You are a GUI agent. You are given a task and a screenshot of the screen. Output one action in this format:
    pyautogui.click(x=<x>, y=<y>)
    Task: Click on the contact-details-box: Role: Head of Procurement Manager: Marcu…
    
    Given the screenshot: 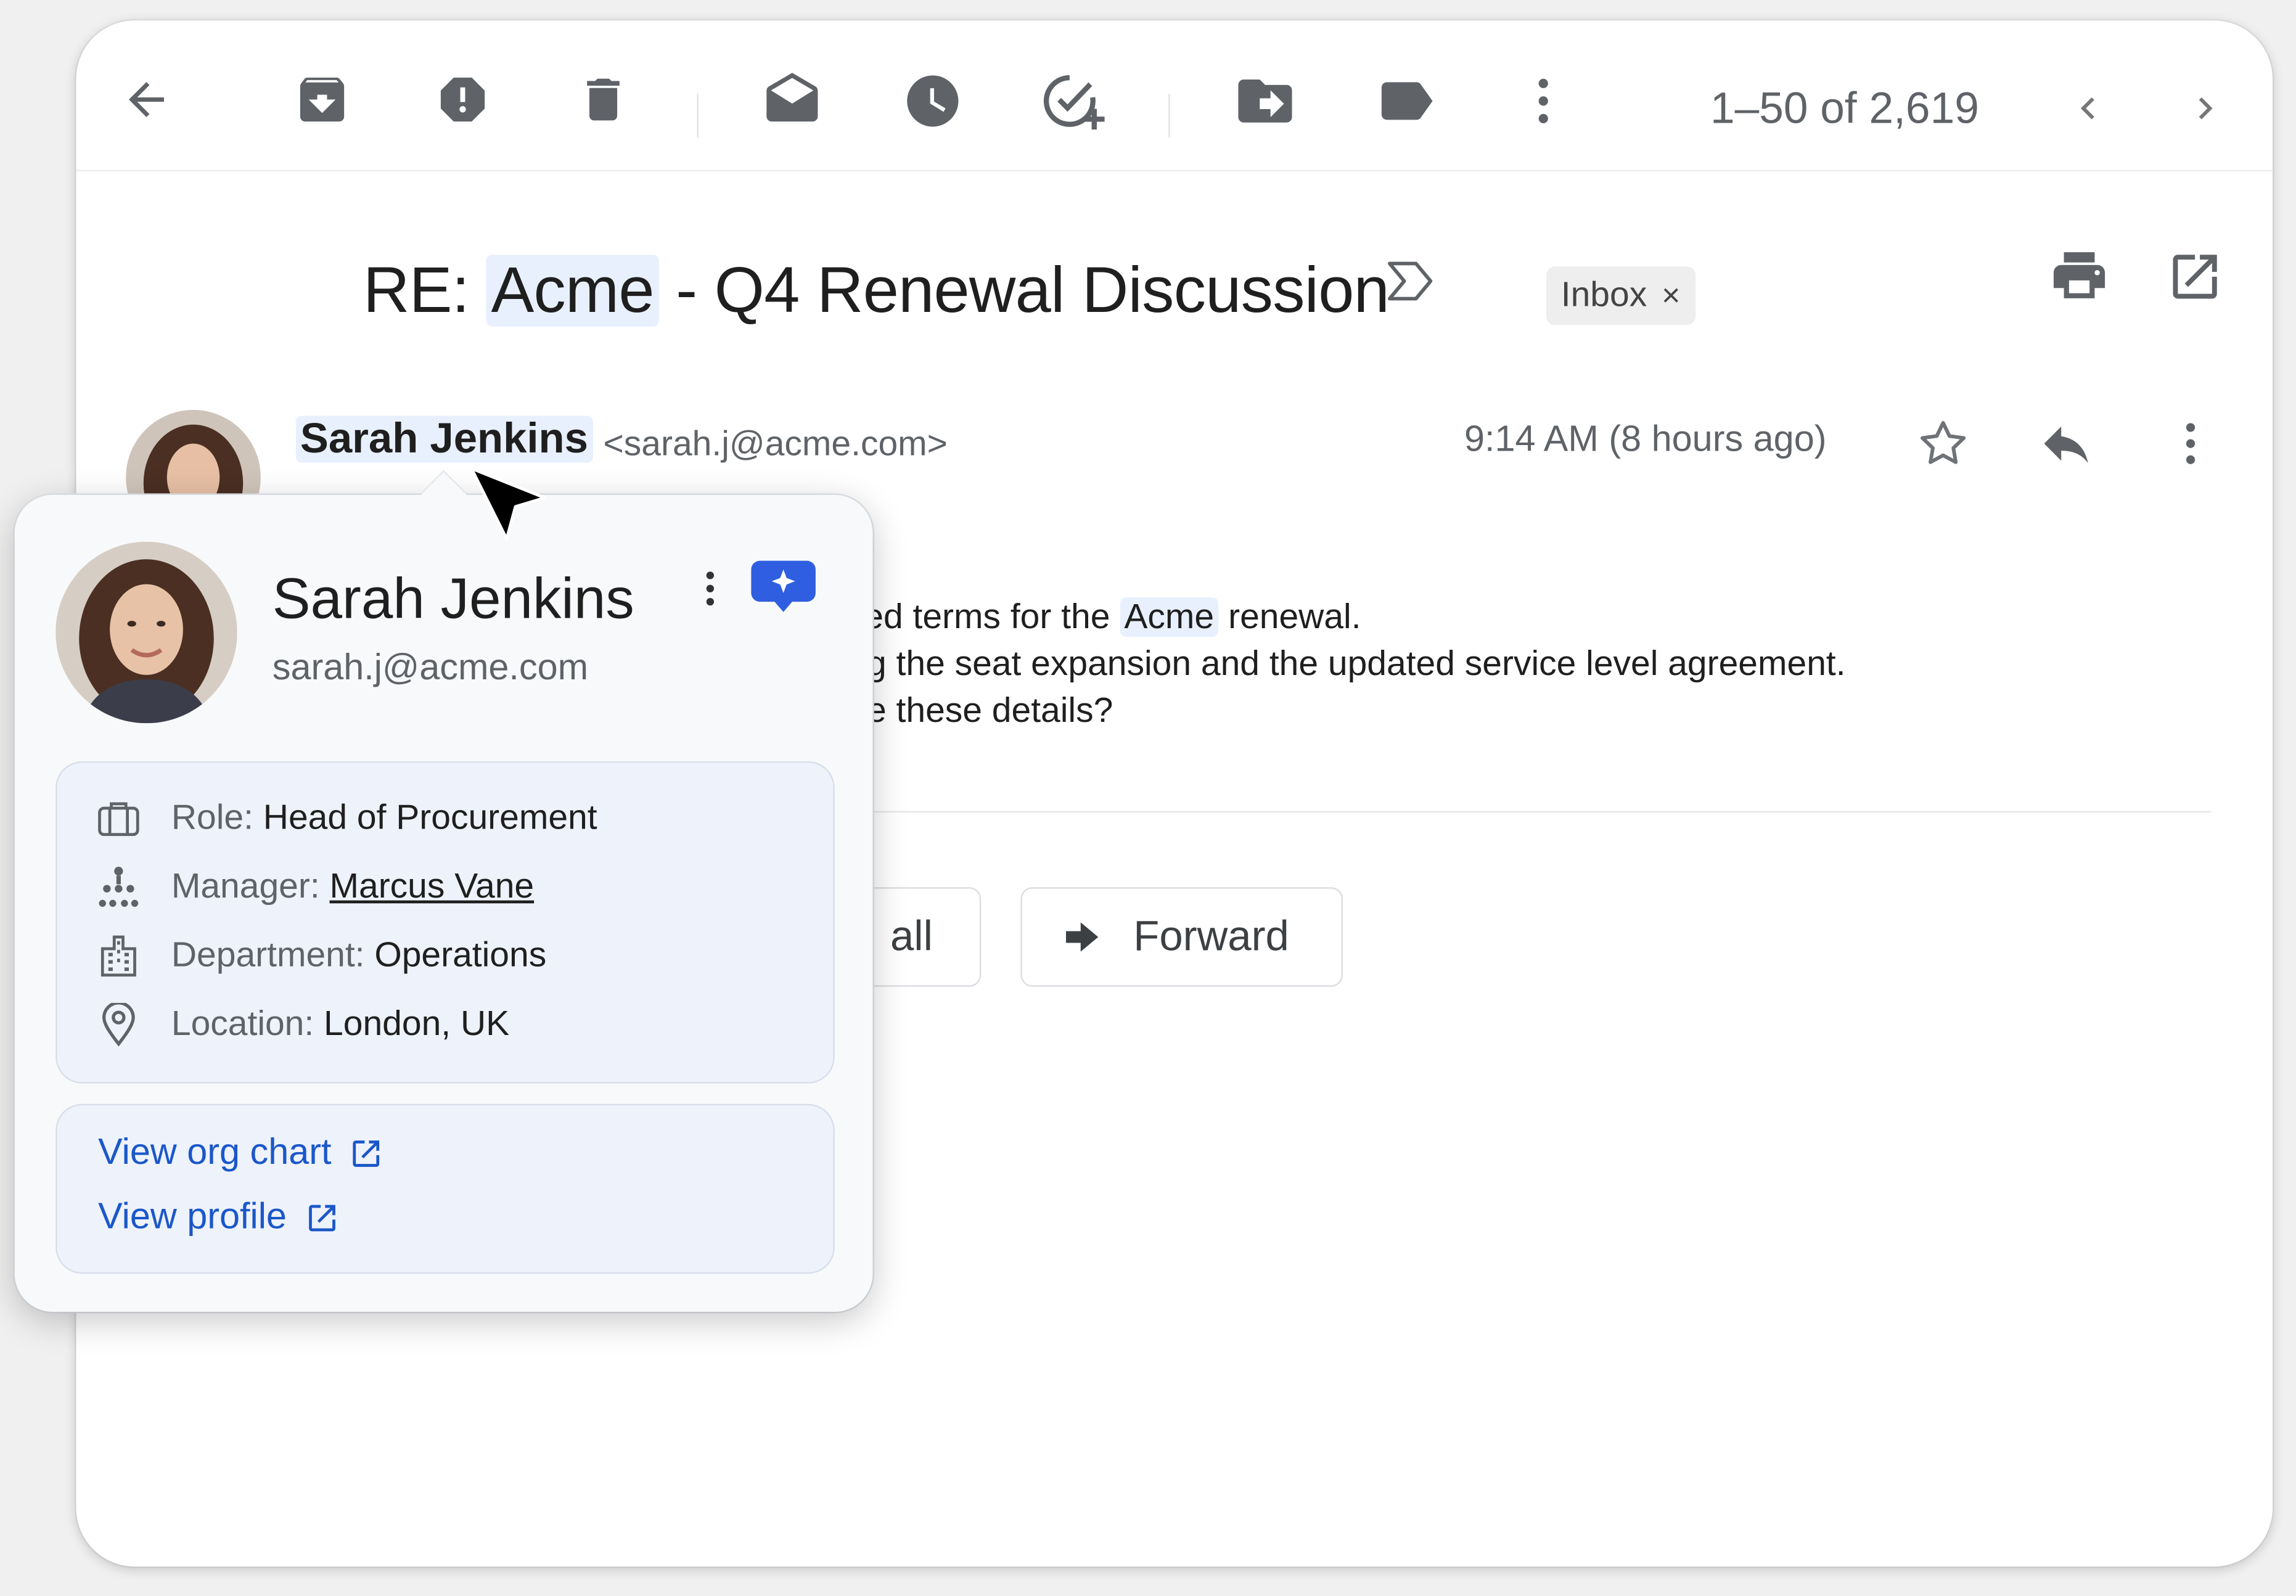 What is the action you would take?
    pyautogui.click(x=445, y=922)
    